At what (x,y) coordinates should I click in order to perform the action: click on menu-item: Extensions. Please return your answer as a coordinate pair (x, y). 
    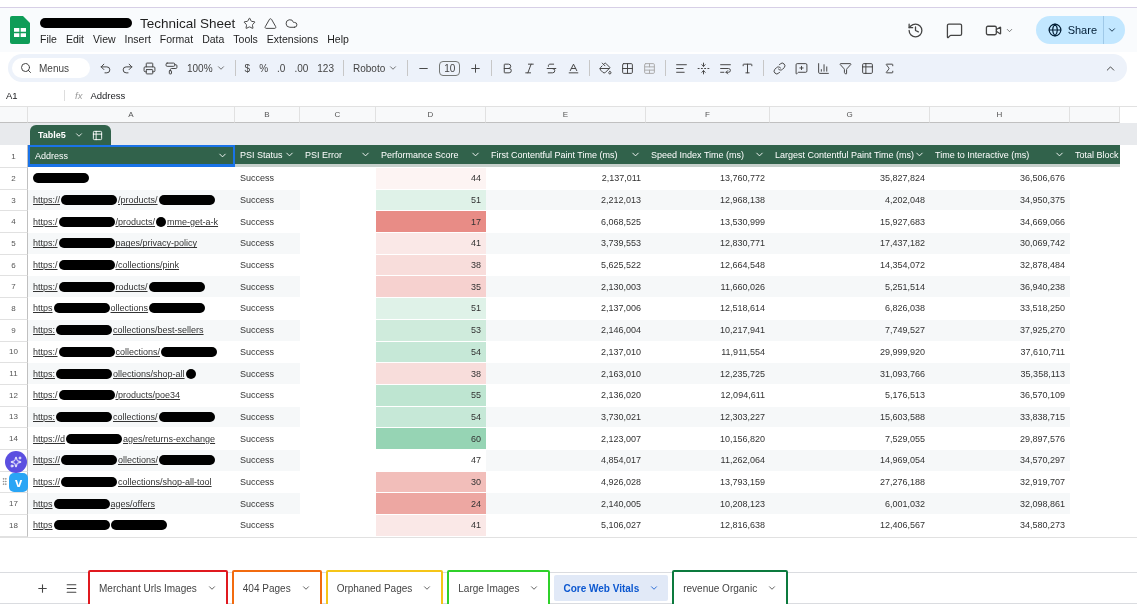
    Looking at the image, I should click on (292, 38).